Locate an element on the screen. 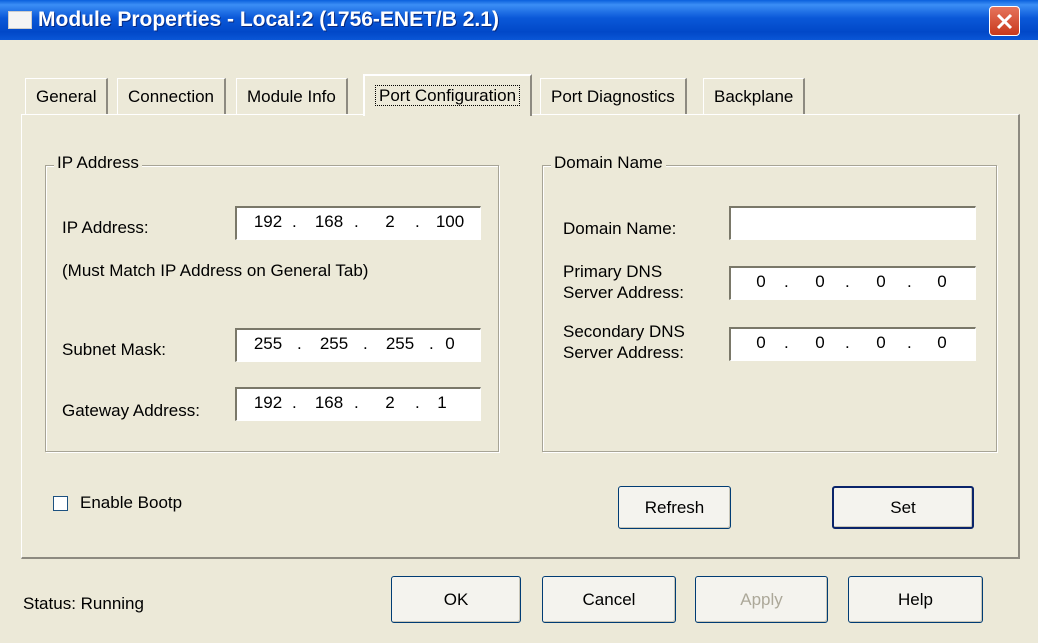 Image resolution: width=1038 pixels, height=643 pixels. tab-general: General is located at coordinates (67, 96).